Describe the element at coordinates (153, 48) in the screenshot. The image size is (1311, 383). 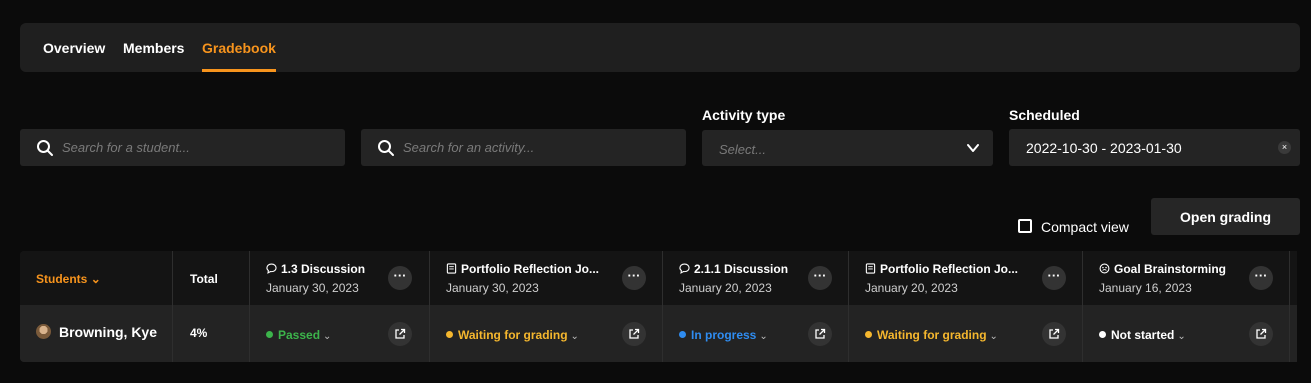
I see `tab-members: Members` at that location.